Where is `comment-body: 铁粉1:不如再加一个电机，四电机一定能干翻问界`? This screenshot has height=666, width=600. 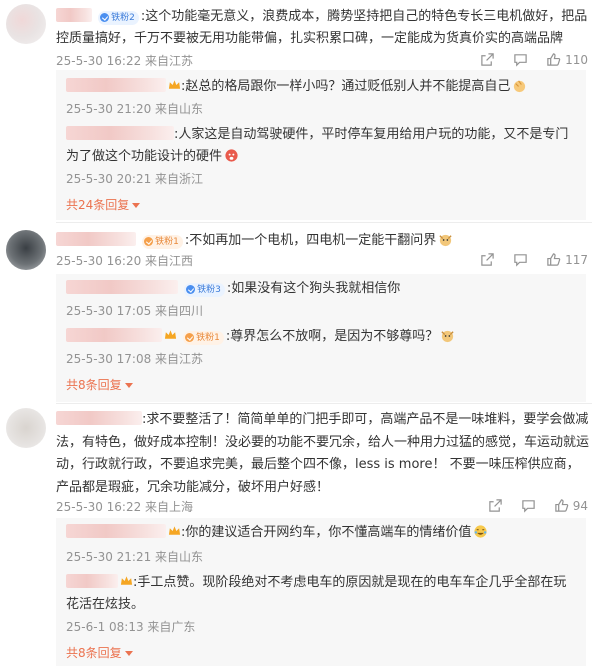
comment-body: 铁粉1:不如再加一个电机，四电机一定能干翻问界 is located at coordinates (324, 241).